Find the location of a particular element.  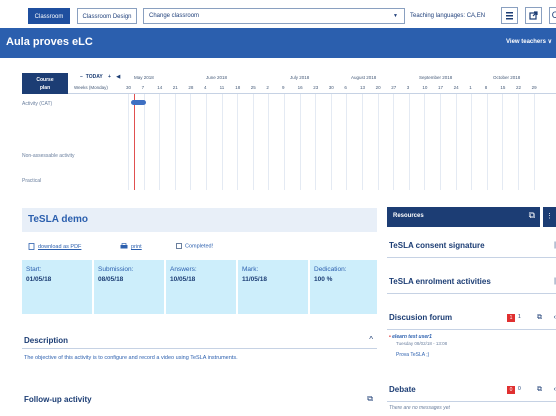

completed-label: Completed! is located at coordinates (199, 246).